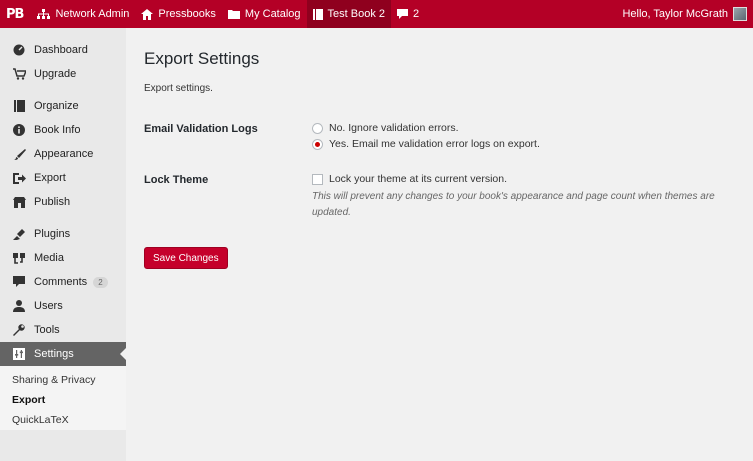 This screenshot has width=753, height=461. What do you see at coordinates (317, 144) in the screenshot?
I see `radio-yes` at bounding box center [317, 144].